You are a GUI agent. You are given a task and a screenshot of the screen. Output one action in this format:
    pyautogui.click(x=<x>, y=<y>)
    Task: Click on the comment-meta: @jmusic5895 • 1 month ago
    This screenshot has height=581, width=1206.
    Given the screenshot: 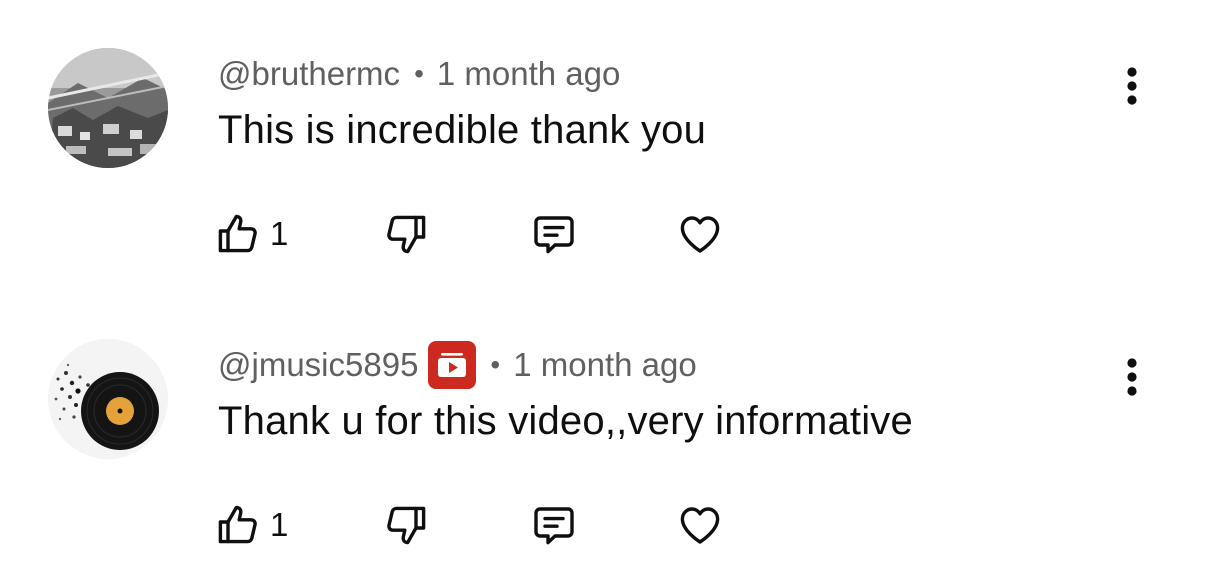 What is the action you would take?
    pyautogui.click(x=457, y=365)
    